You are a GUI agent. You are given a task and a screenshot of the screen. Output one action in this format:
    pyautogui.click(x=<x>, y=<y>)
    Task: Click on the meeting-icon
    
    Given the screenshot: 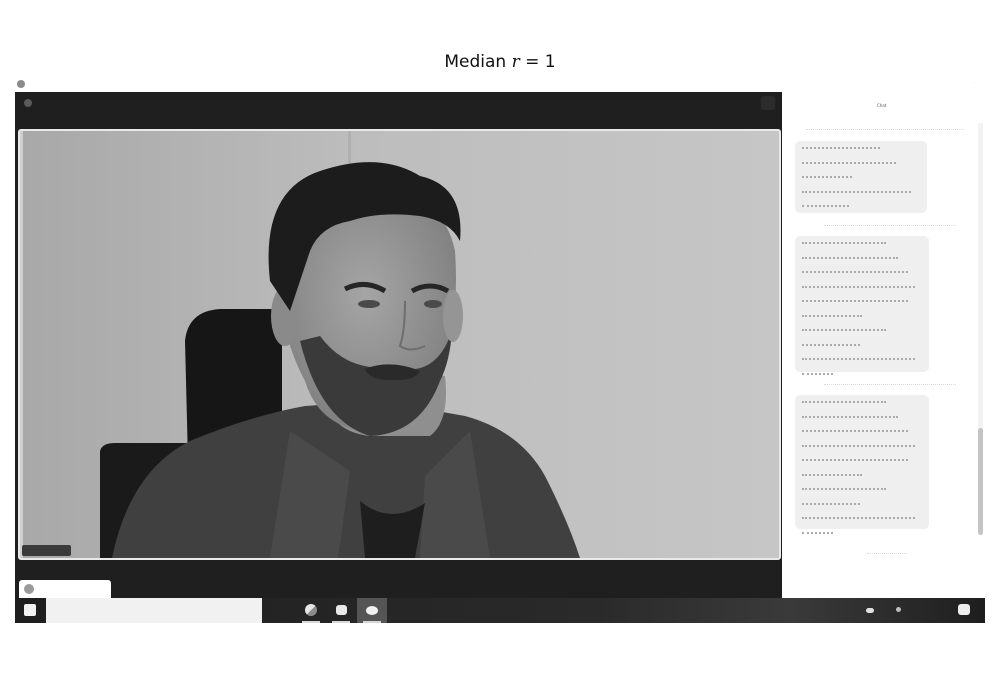 What is the action you would take?
    pyautogui.click(x=28, y=103)
    